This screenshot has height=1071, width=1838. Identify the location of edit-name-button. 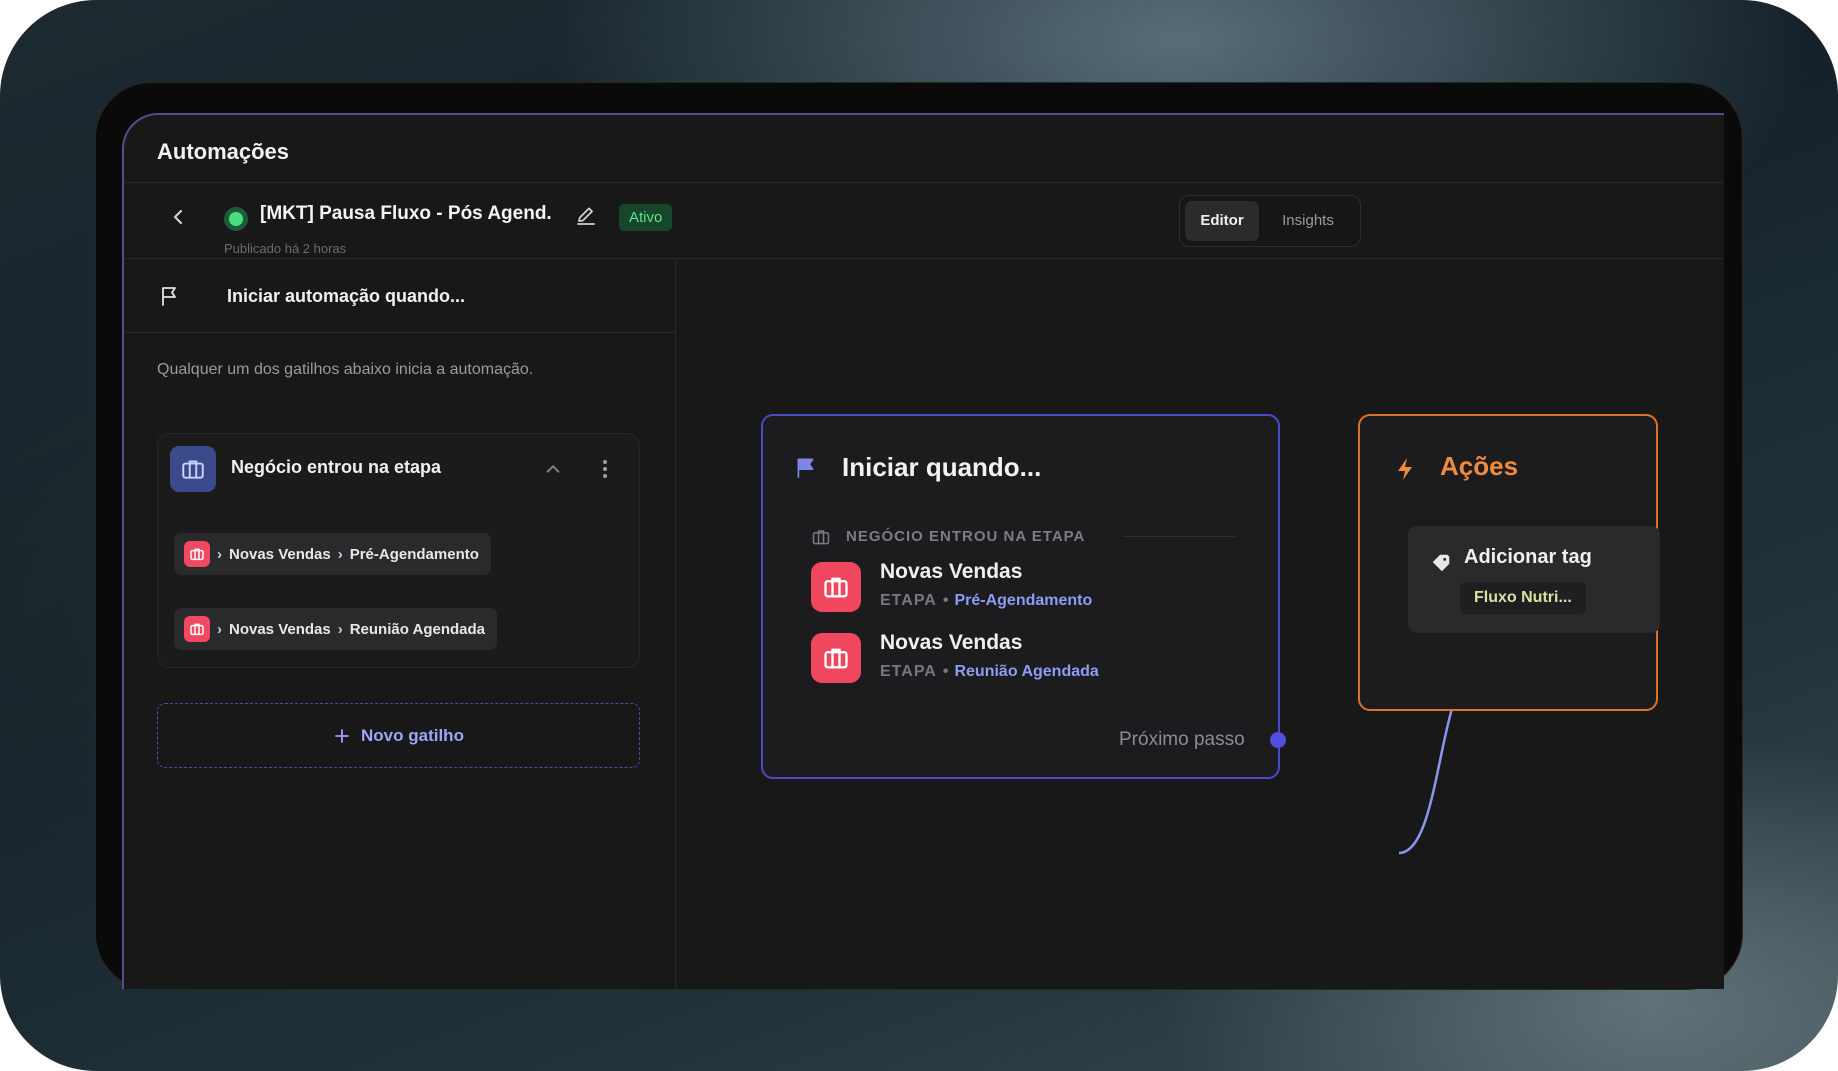
(586, 215).